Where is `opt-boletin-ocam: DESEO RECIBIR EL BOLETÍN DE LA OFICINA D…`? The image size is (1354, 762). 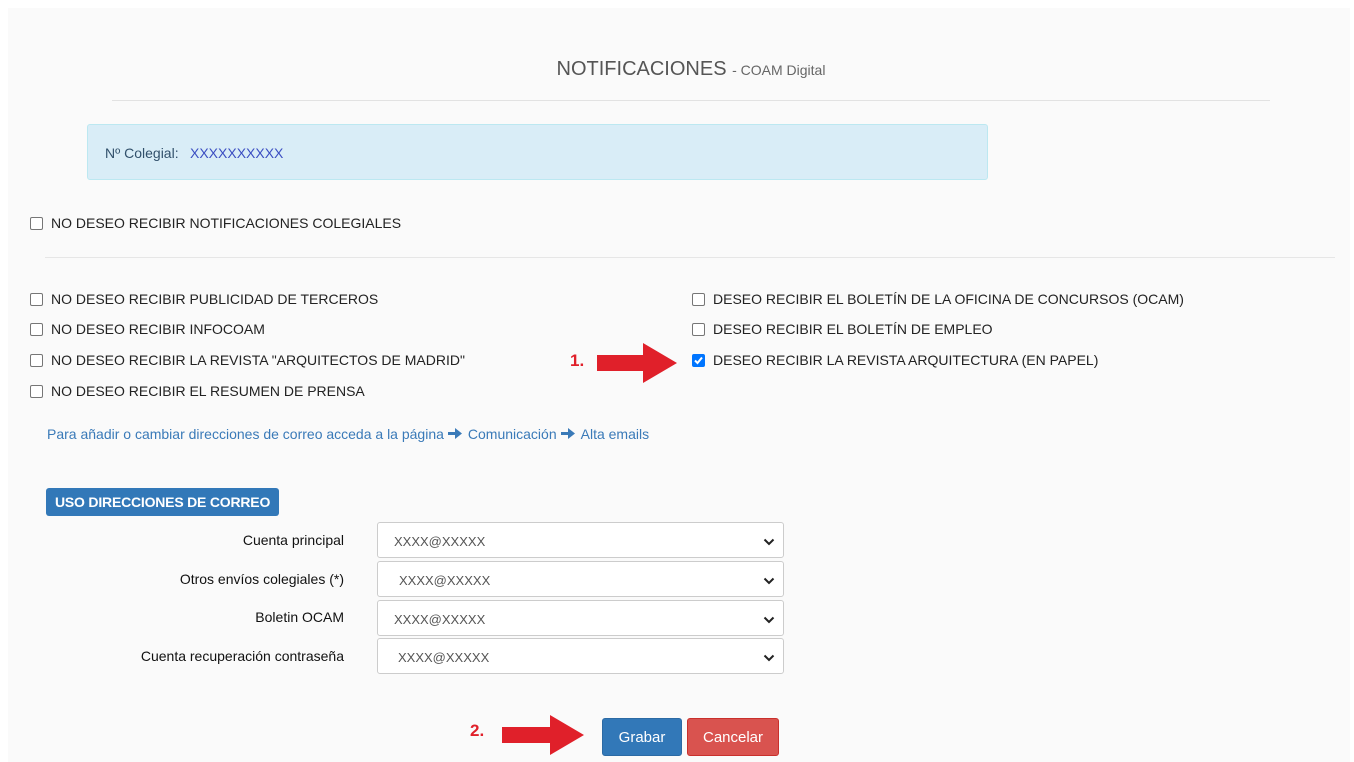
opt-boletin-ocam: DESEO RECIBIR EL BOLETÍN DE LA OFICINA D… is located at coordinates (938, 299).